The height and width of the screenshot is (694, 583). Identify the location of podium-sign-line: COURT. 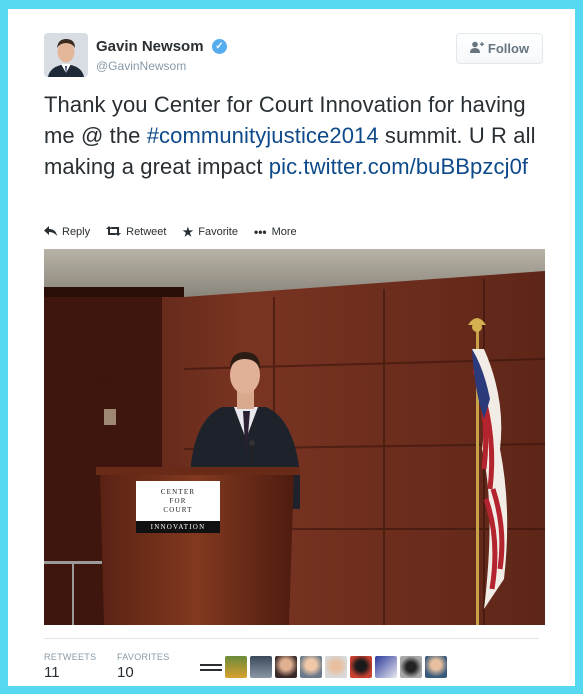
(178, 509).